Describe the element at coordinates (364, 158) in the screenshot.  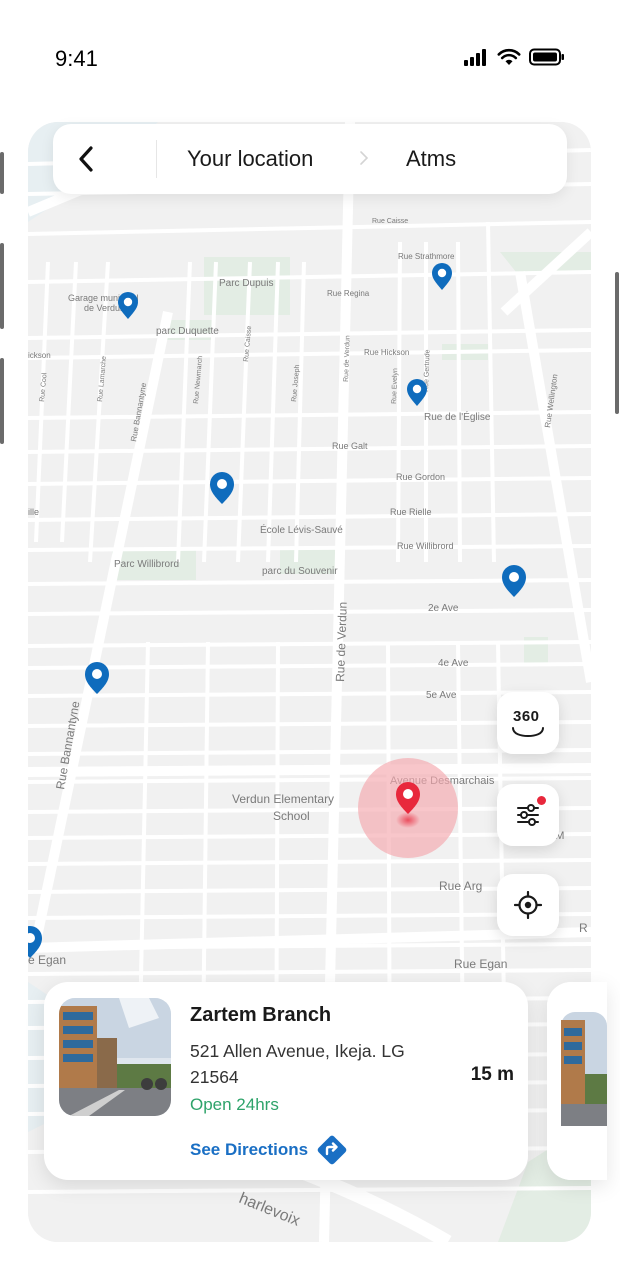
I see `chevron-right-icon` at that location.